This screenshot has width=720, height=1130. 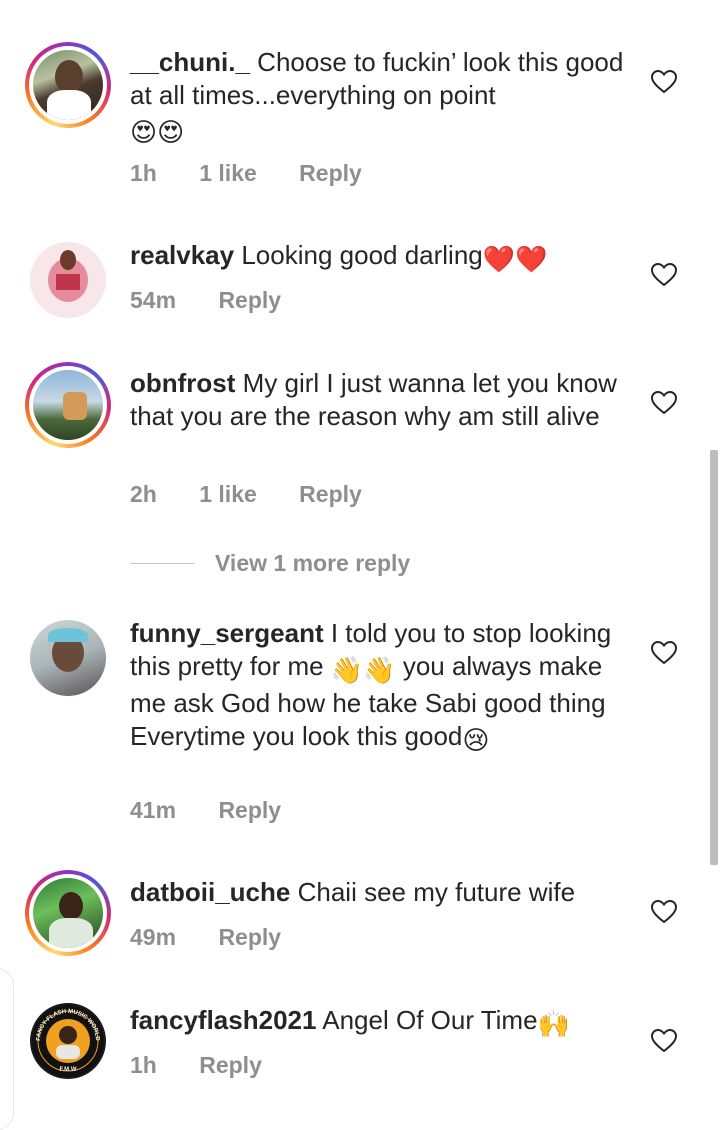 What do you see at coordinates (430, 1020) in the screenshot?
I see `comment-body: Angel Of Our Time` at bounding box center [430, 1020].